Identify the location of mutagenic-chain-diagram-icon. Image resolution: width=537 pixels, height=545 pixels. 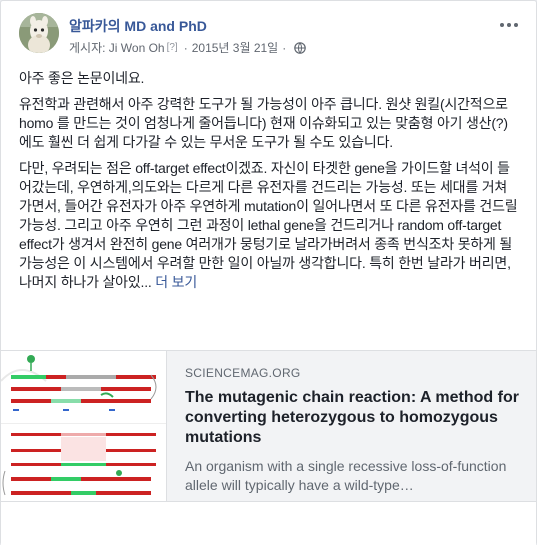
(83, 426).